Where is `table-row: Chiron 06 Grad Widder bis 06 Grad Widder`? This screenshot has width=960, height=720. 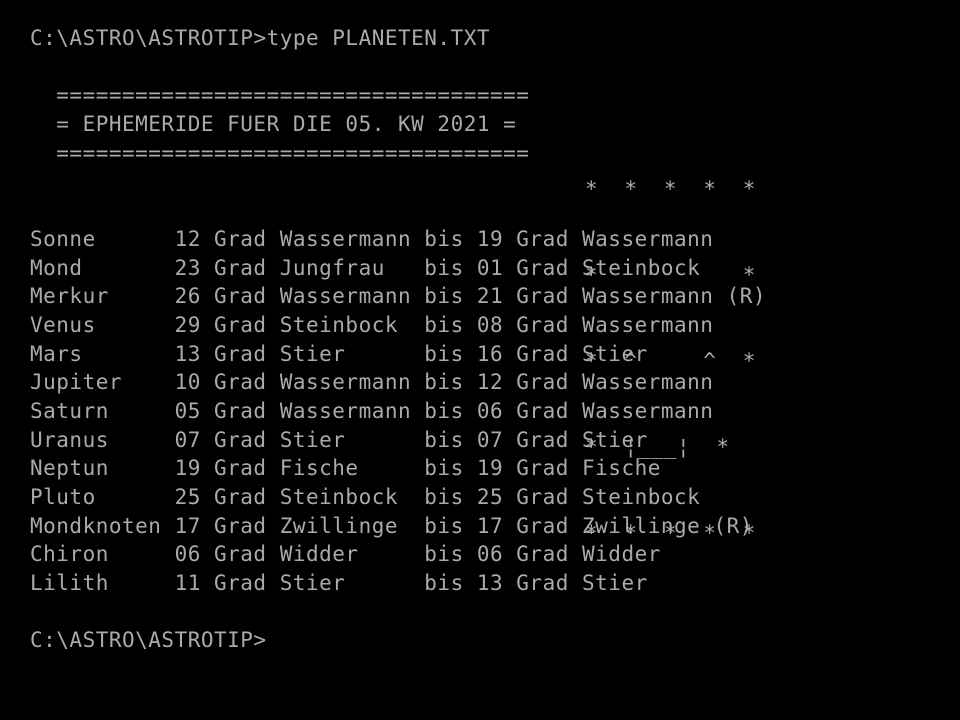 table-row: Chiron 06 Grad Widder bis 06 Grad Widder is located at coordinates (345, 554).